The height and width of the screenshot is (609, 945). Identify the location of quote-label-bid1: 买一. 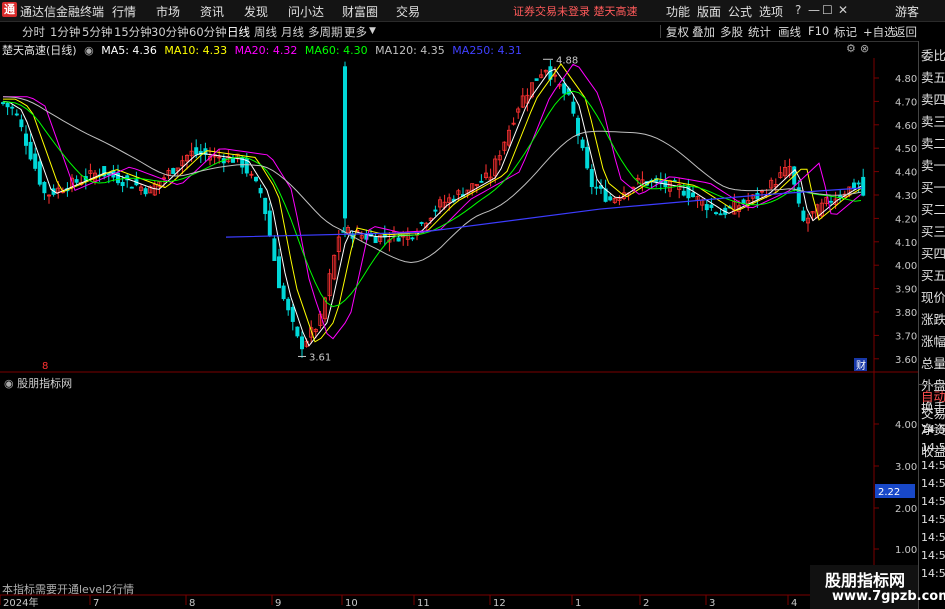
(933, 187).